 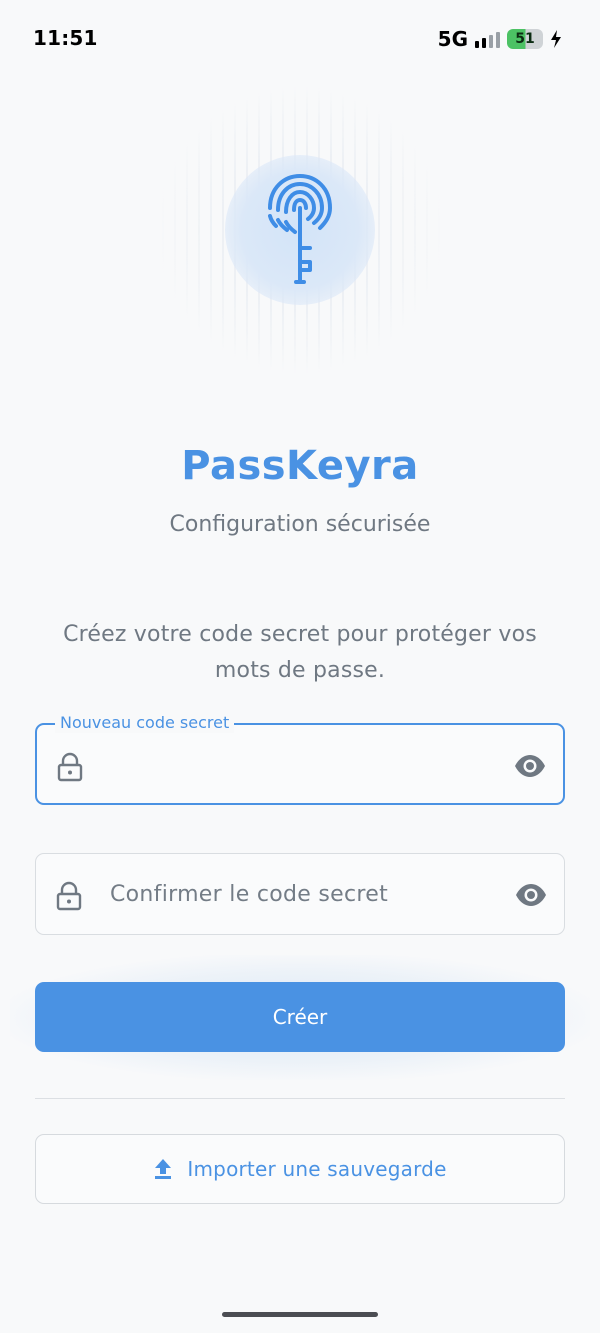 I want to click on bolt-icon, so click(x=556, y=39).